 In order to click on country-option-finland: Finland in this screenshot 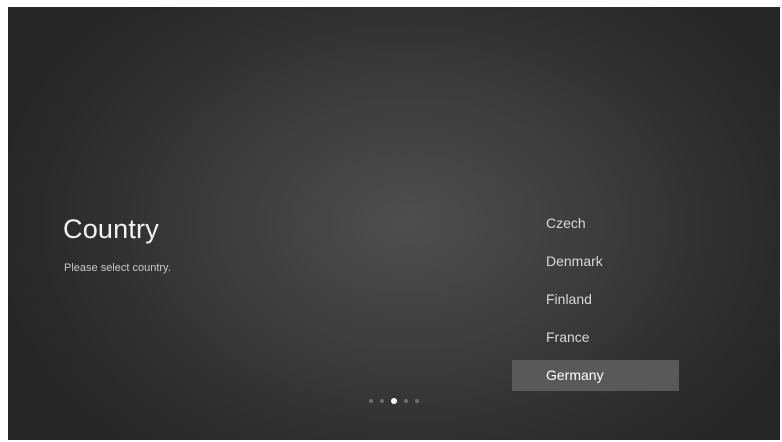, I will do `click(595, 299)`.